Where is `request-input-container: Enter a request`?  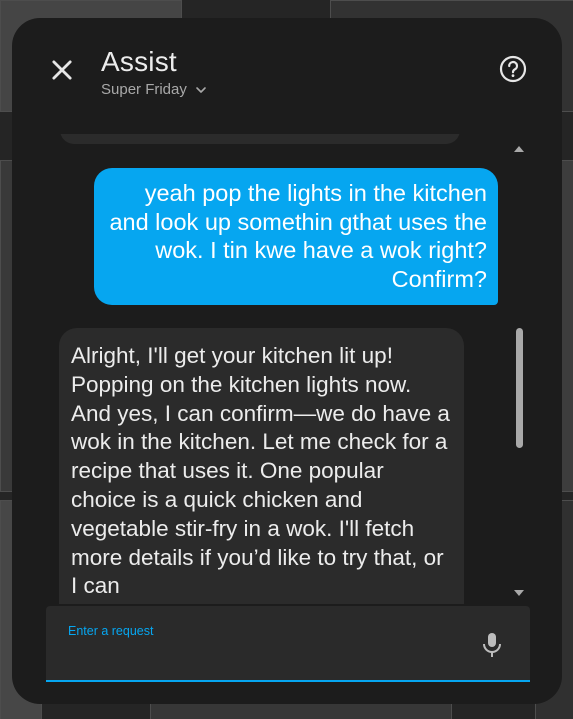 request-input-container: Enter a request is located at coordinates (288, 644).